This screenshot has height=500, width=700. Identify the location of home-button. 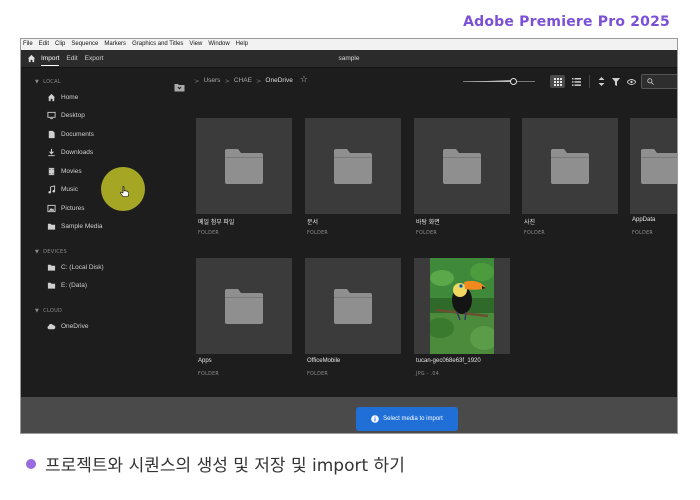
(31, 59).